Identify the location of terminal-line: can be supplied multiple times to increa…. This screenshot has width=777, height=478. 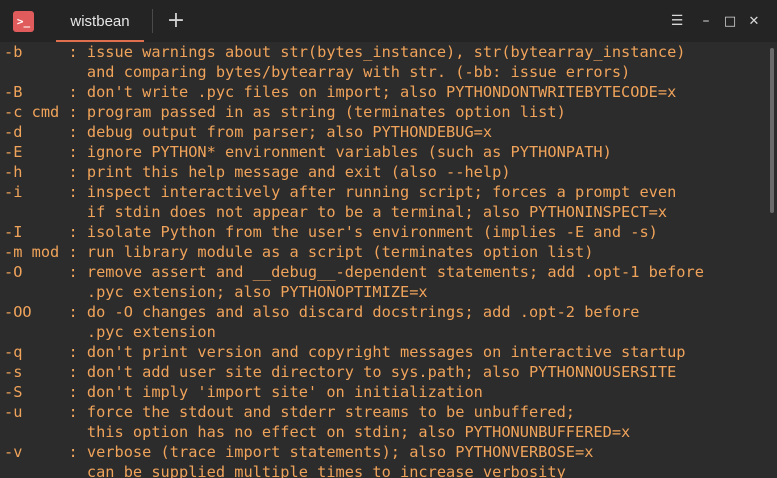
(285, 470).